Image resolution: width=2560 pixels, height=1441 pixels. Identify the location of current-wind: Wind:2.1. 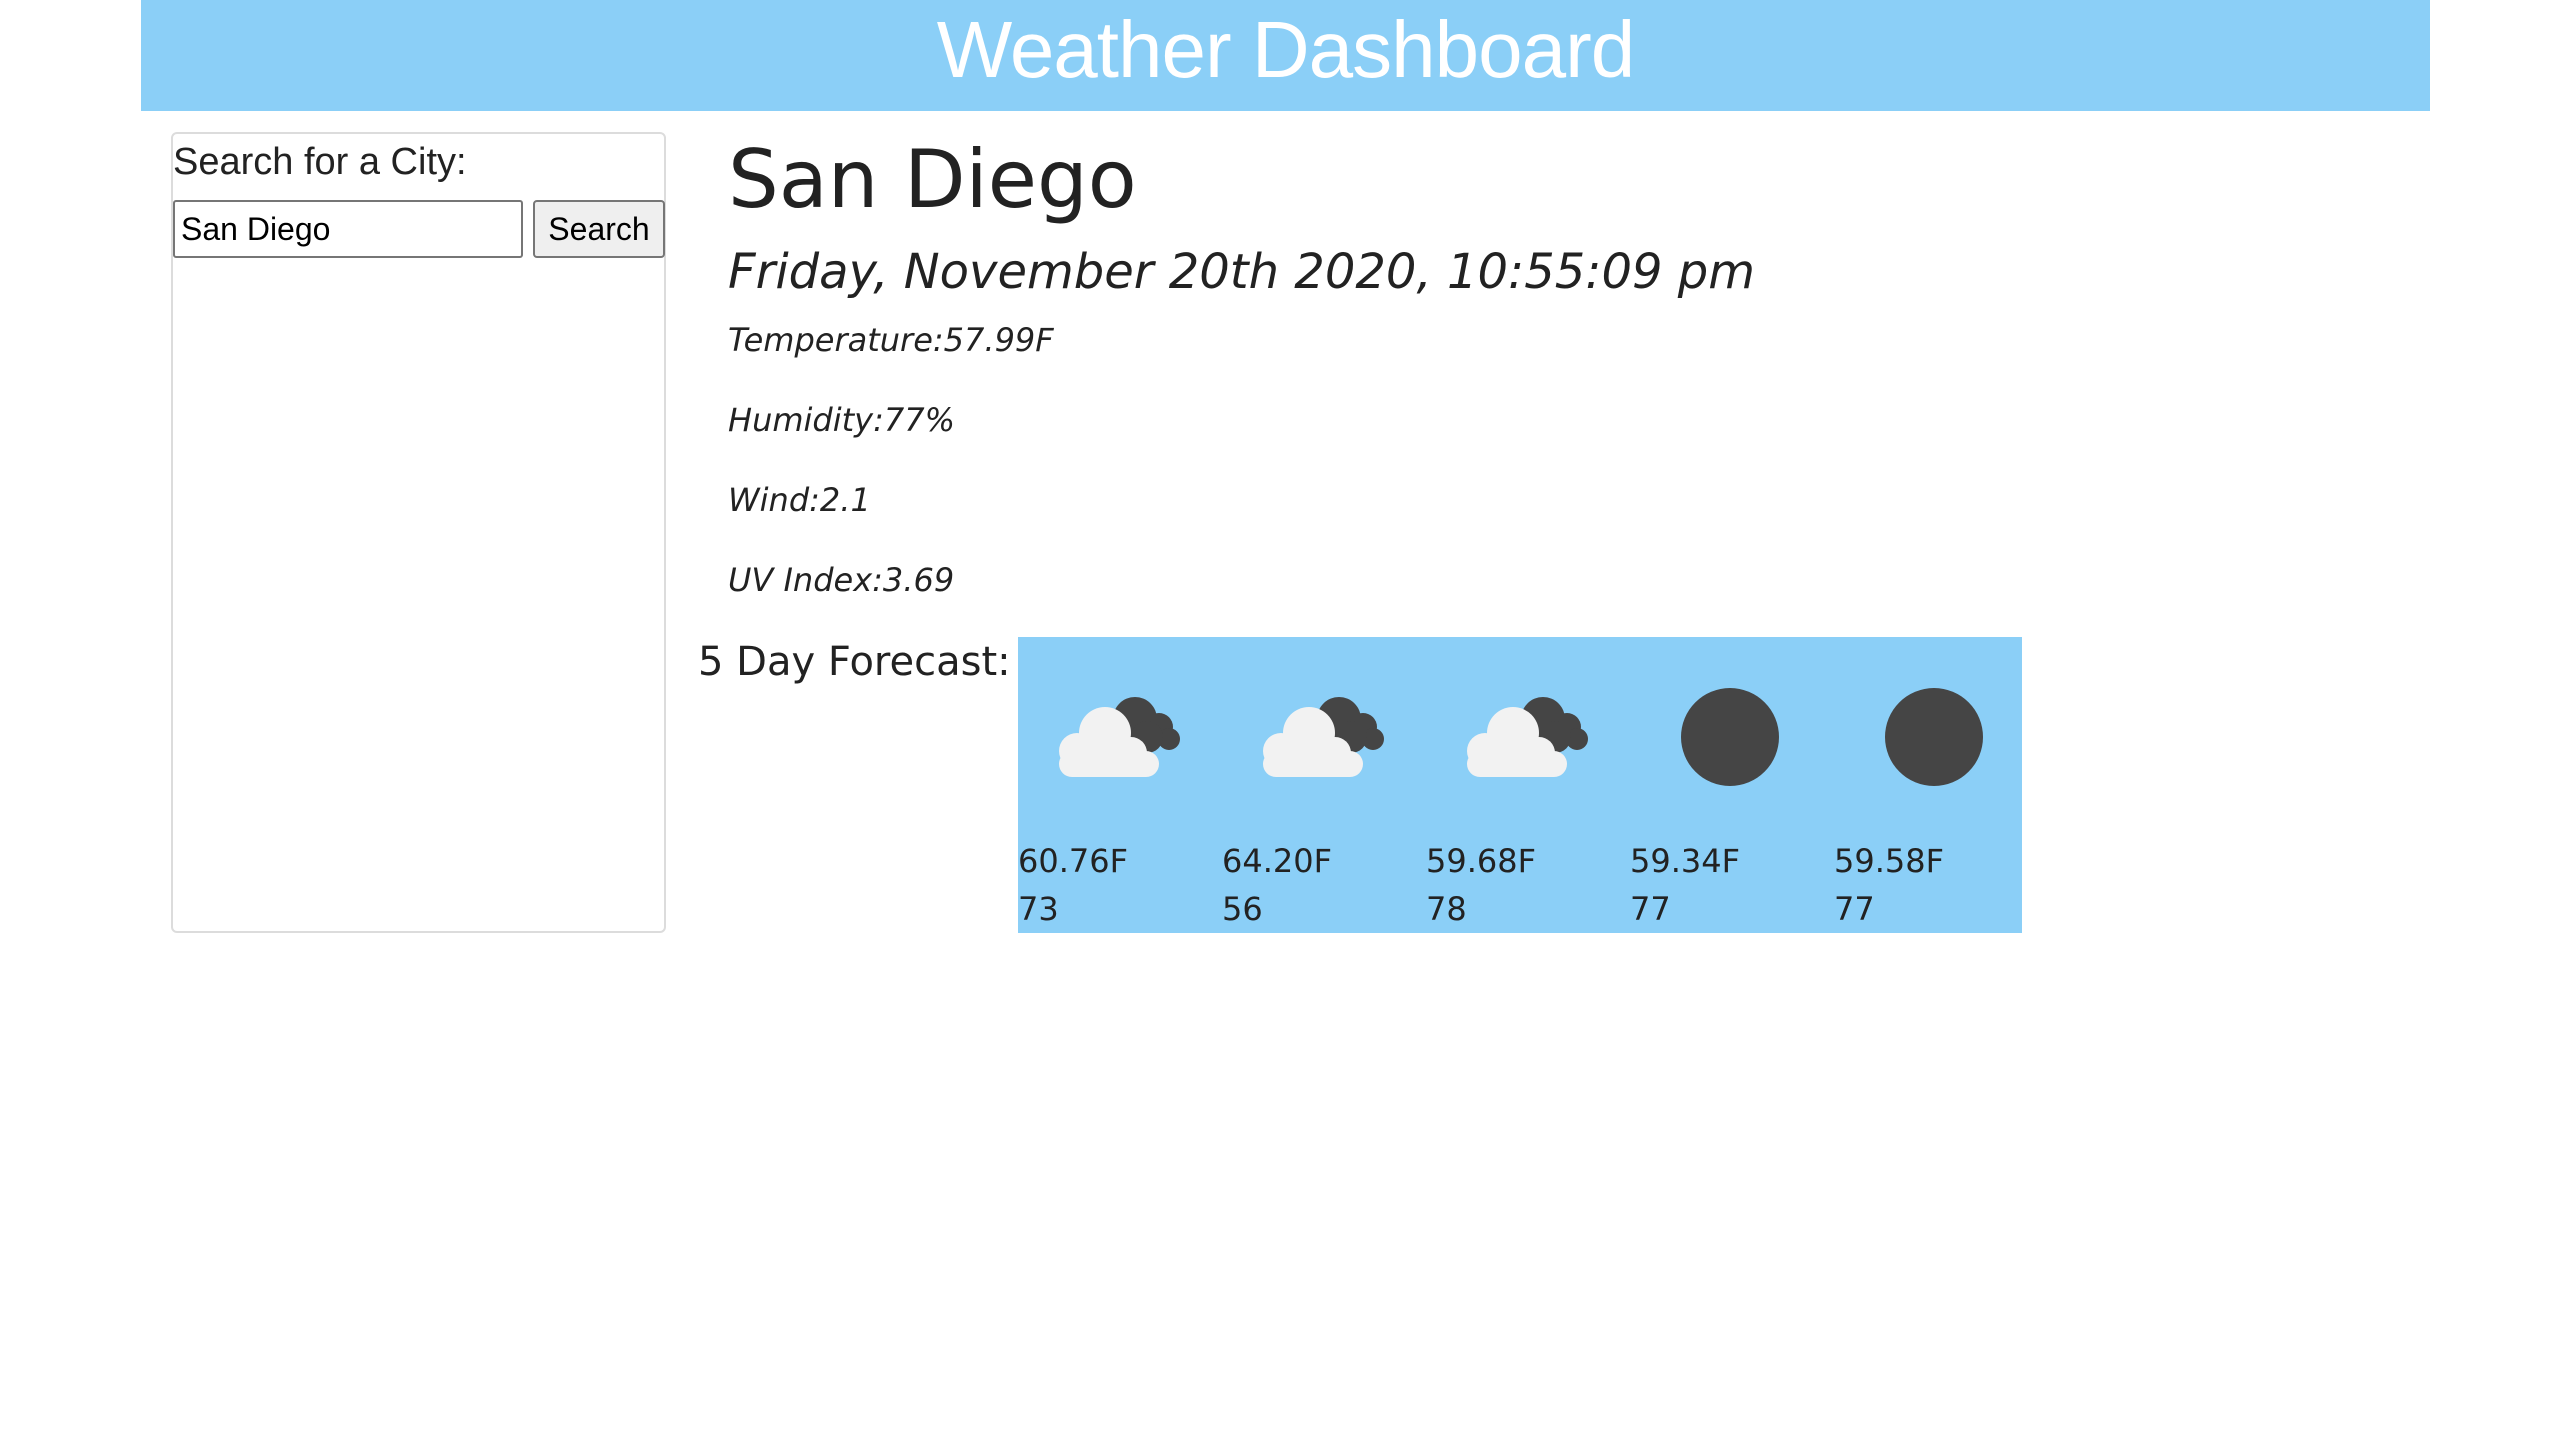
(799, 500).